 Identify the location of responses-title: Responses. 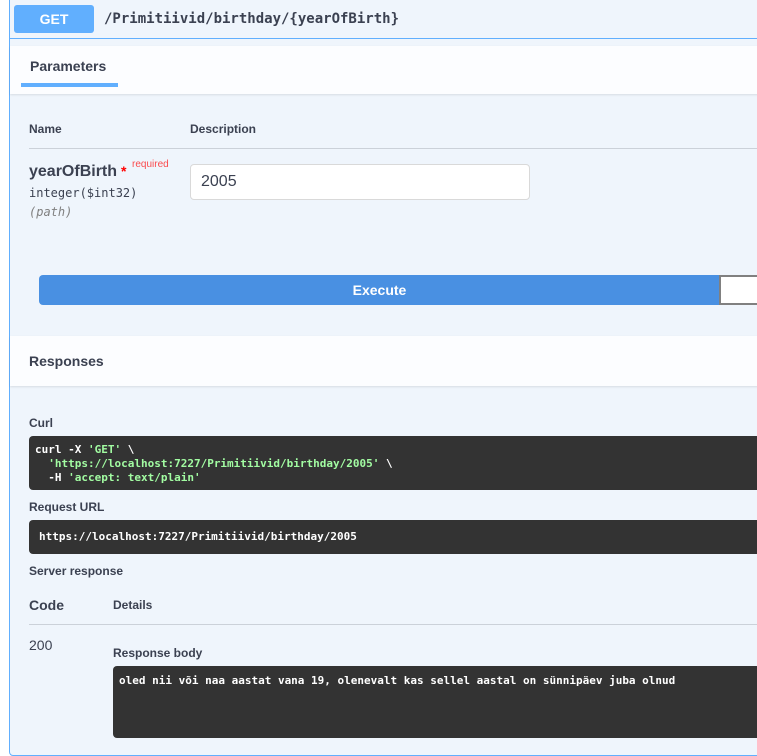
(66, 361).